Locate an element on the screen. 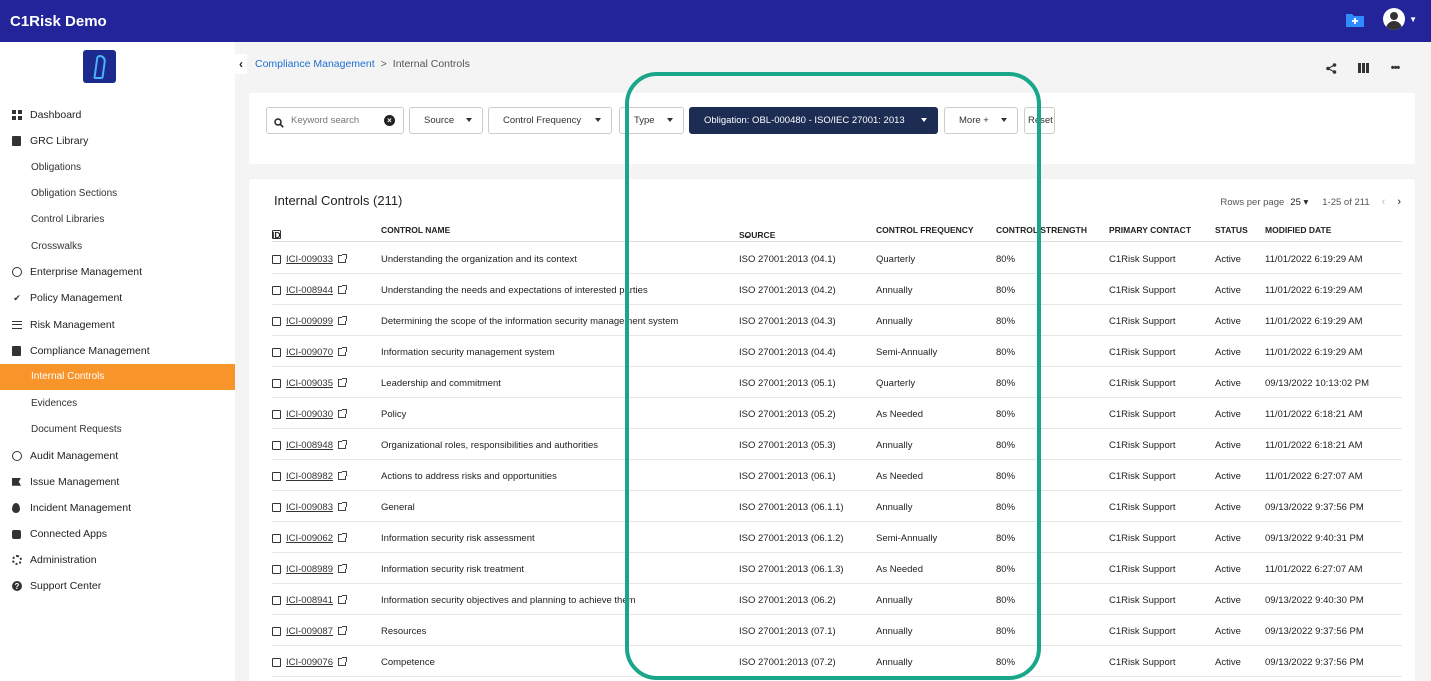  columns-icon is located at coordinates (1363, 68).